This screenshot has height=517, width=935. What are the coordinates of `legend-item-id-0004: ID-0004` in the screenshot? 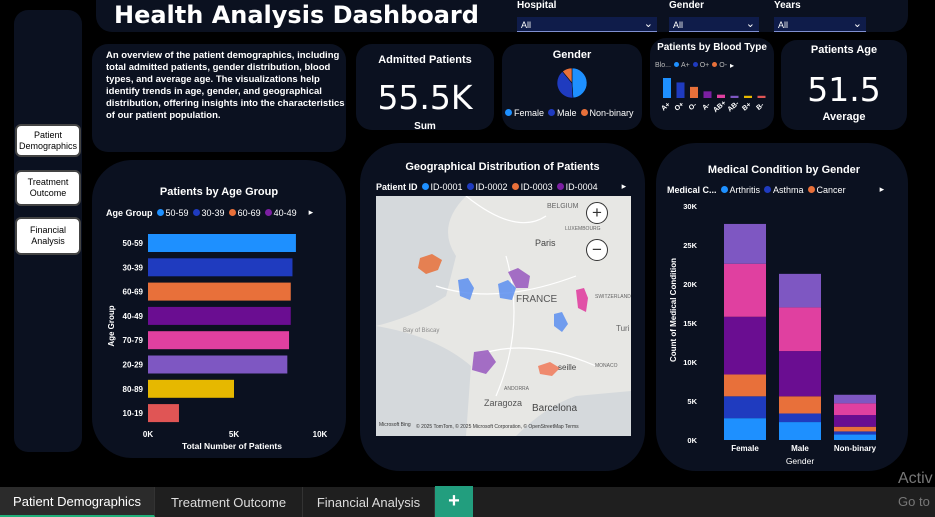 It's located at (577, 187).